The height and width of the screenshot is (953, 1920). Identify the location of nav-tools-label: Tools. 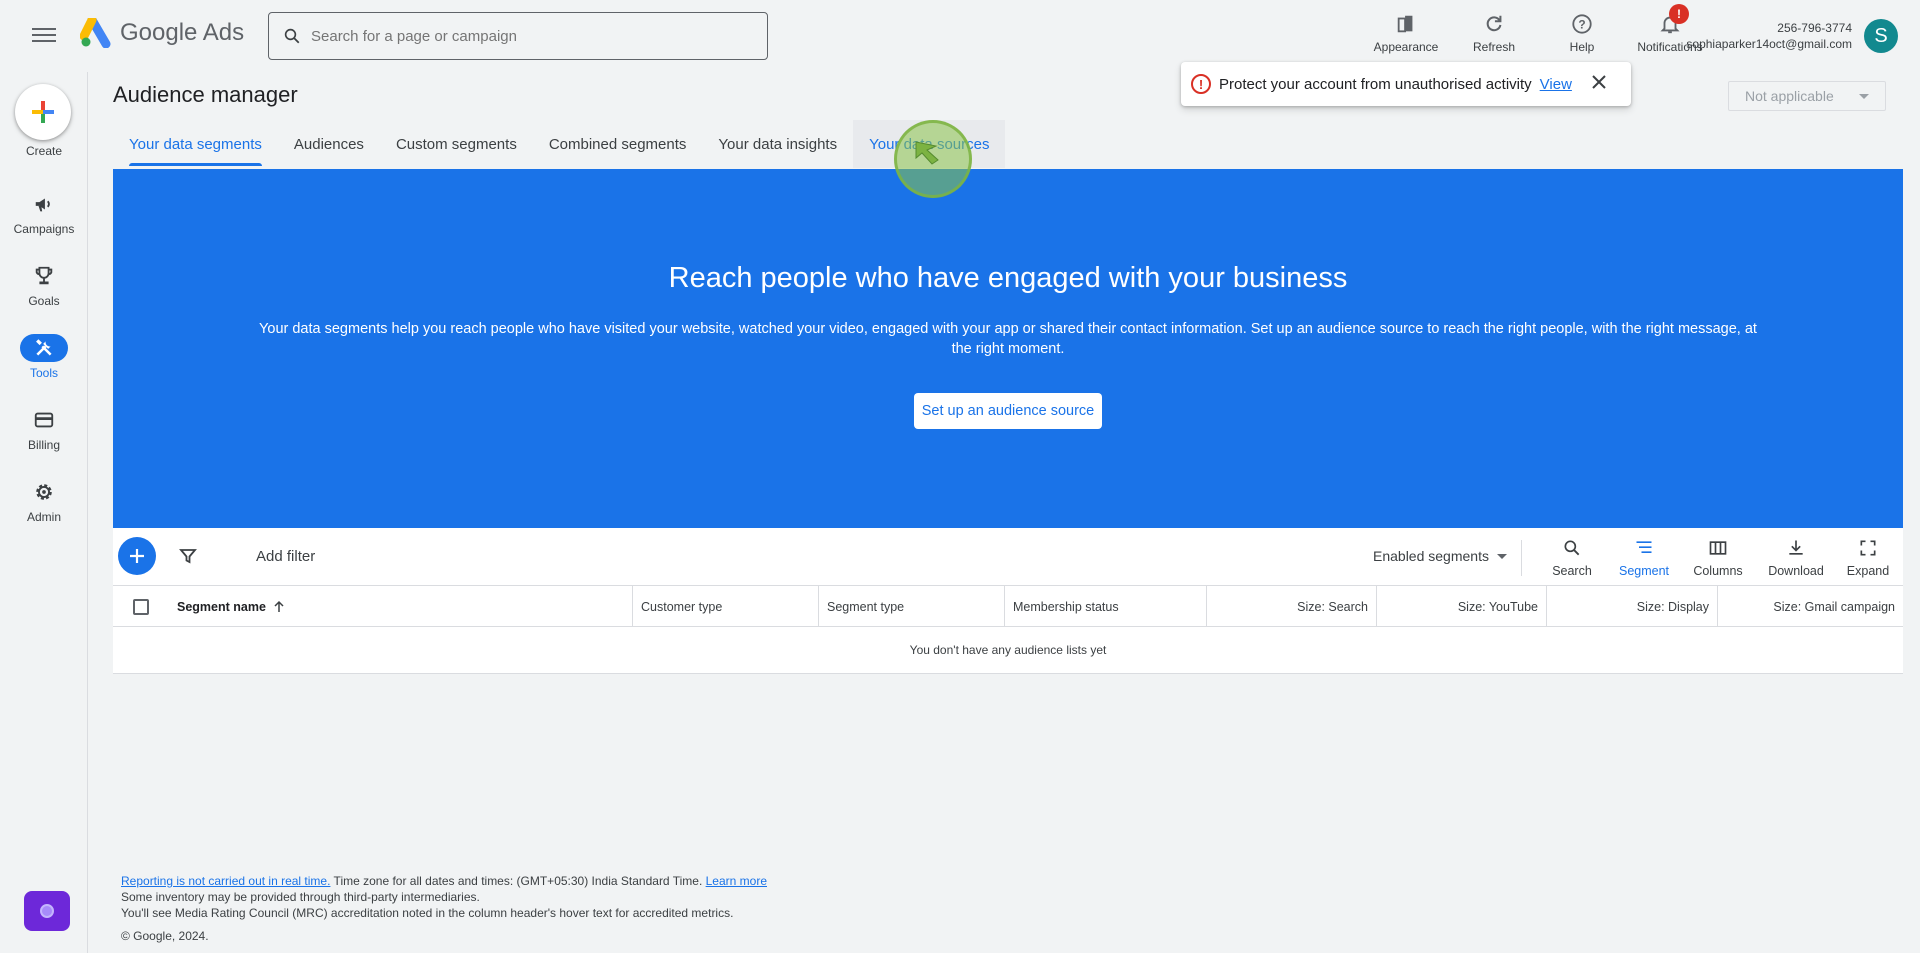
(43, 373).